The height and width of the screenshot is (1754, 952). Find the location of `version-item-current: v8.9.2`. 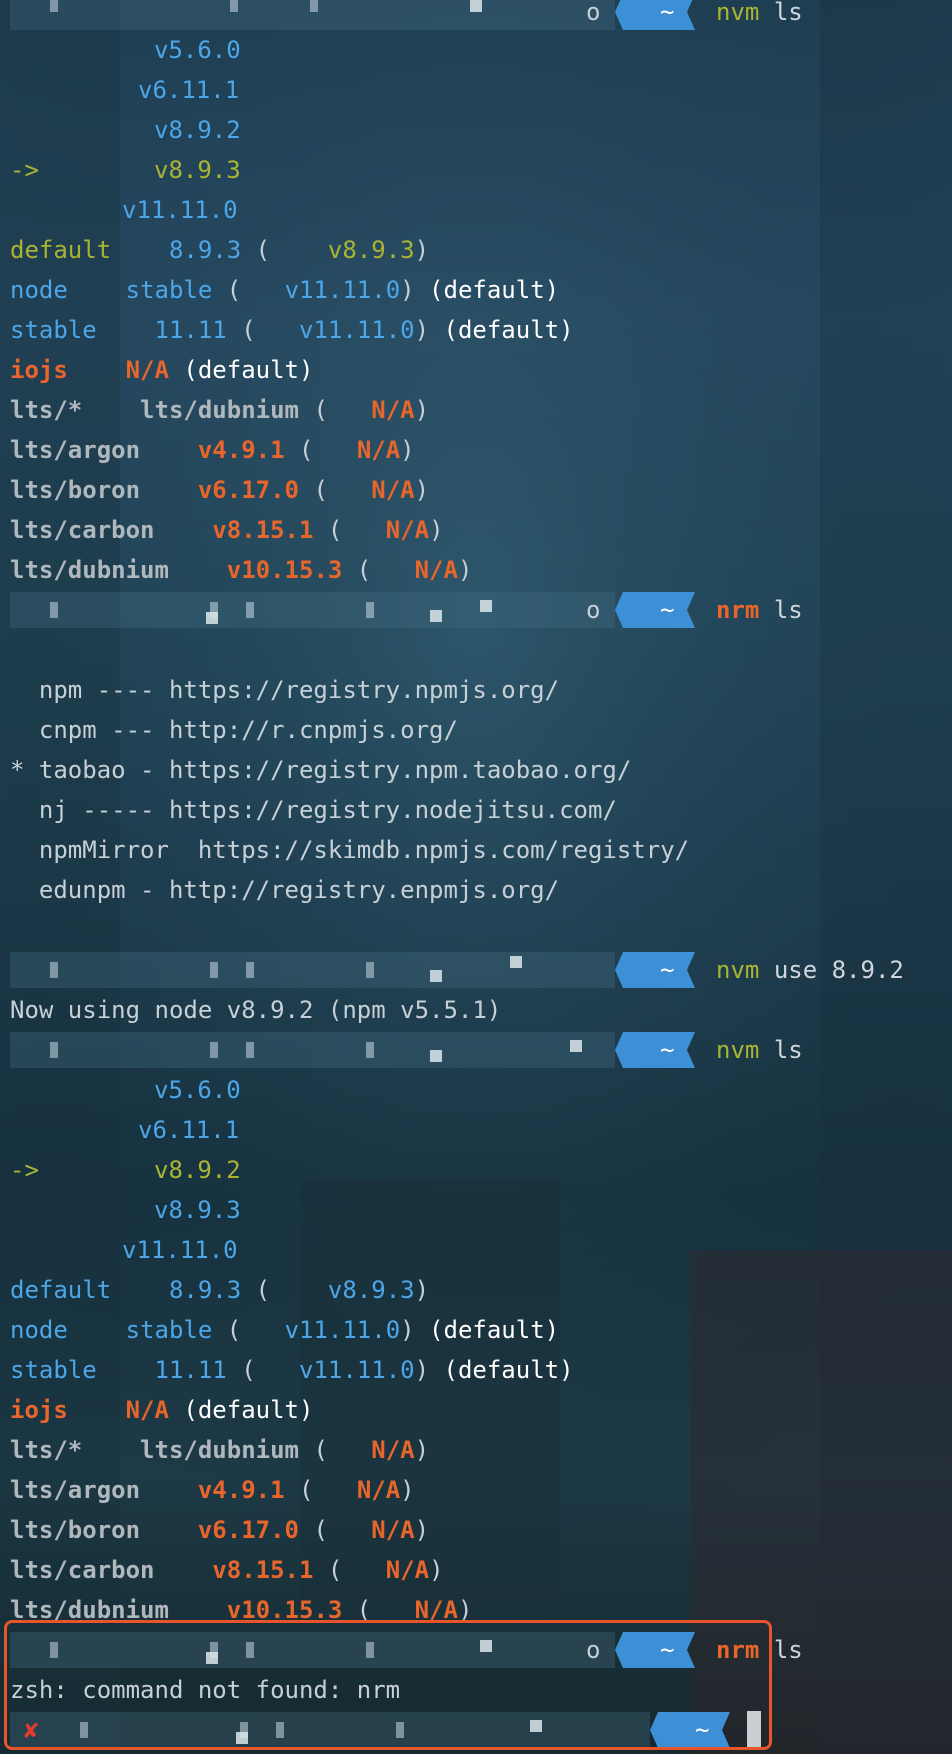

version-item-current: v8.9.2 is located at coordinates (197, 1170).